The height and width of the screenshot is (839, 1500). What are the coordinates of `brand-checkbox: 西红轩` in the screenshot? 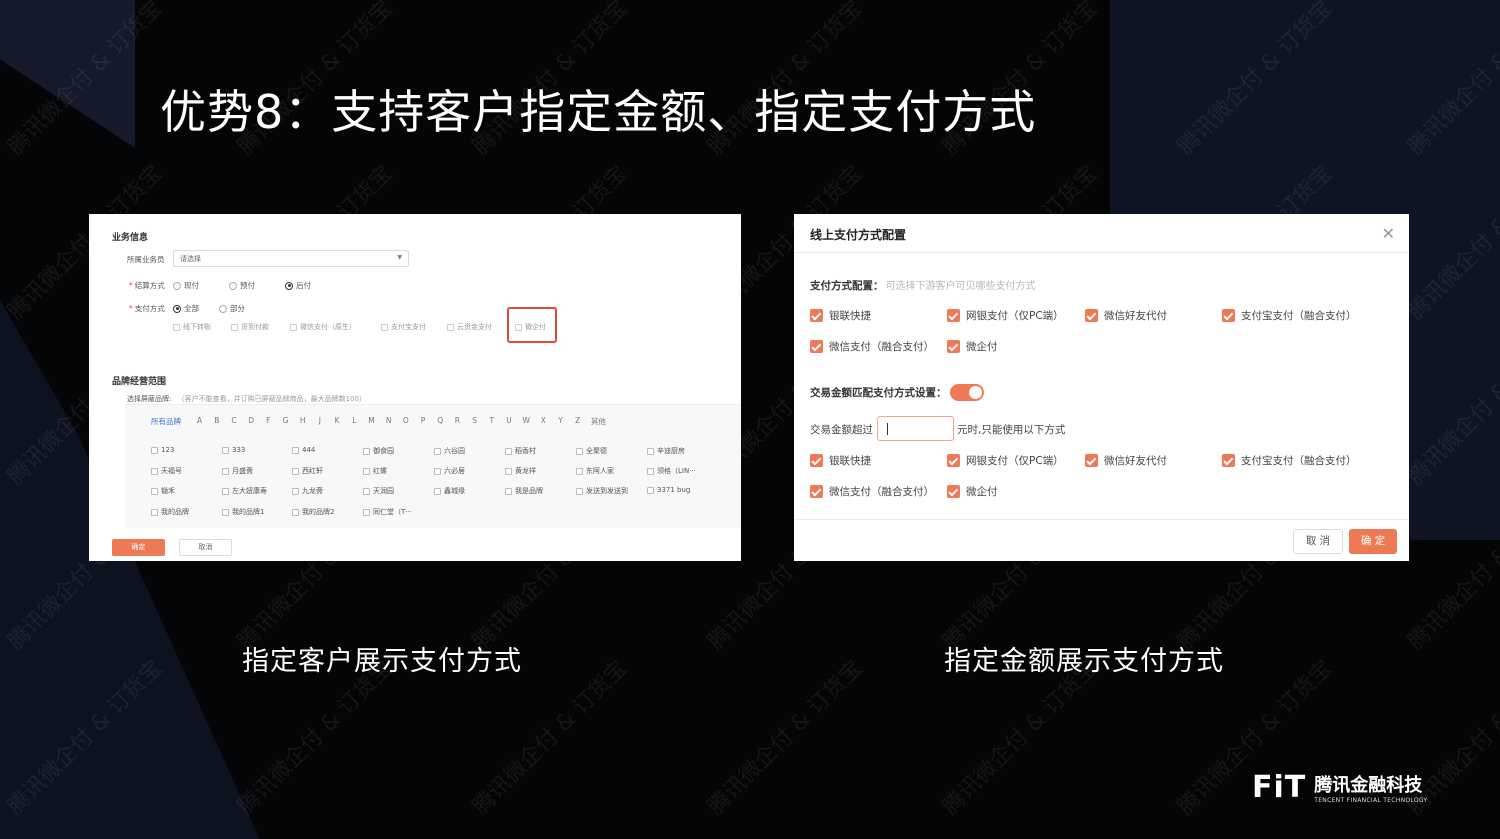 It's located at (307, 471).